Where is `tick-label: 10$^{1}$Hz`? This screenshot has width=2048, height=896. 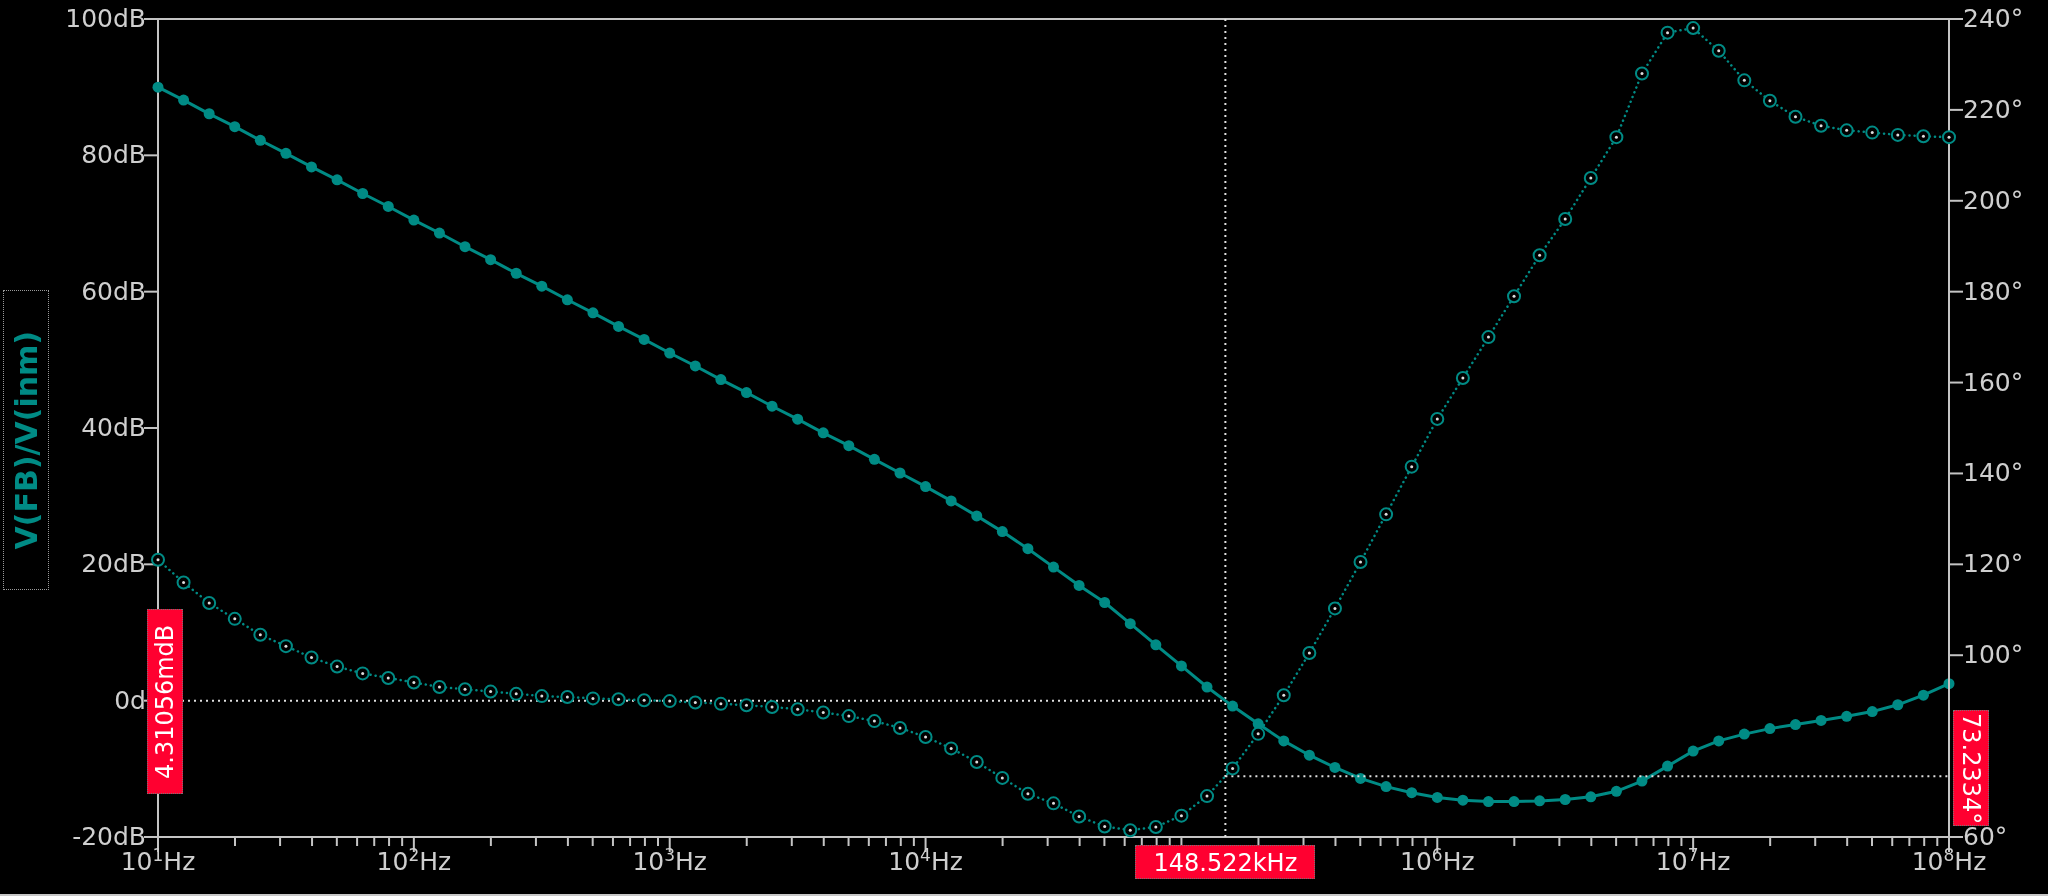 tick-label: 10$^{1}$Hz is located at coordinates (158, 862).